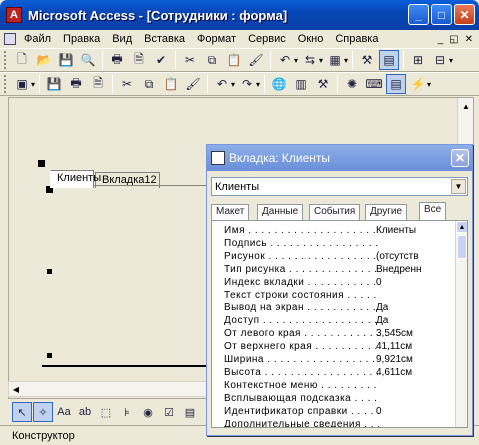 The image size is (479, 445). What do you see at coordinates (37, 39) in the screenshot?
I see `menu-file: Файл` at bounding box center [37, 39].